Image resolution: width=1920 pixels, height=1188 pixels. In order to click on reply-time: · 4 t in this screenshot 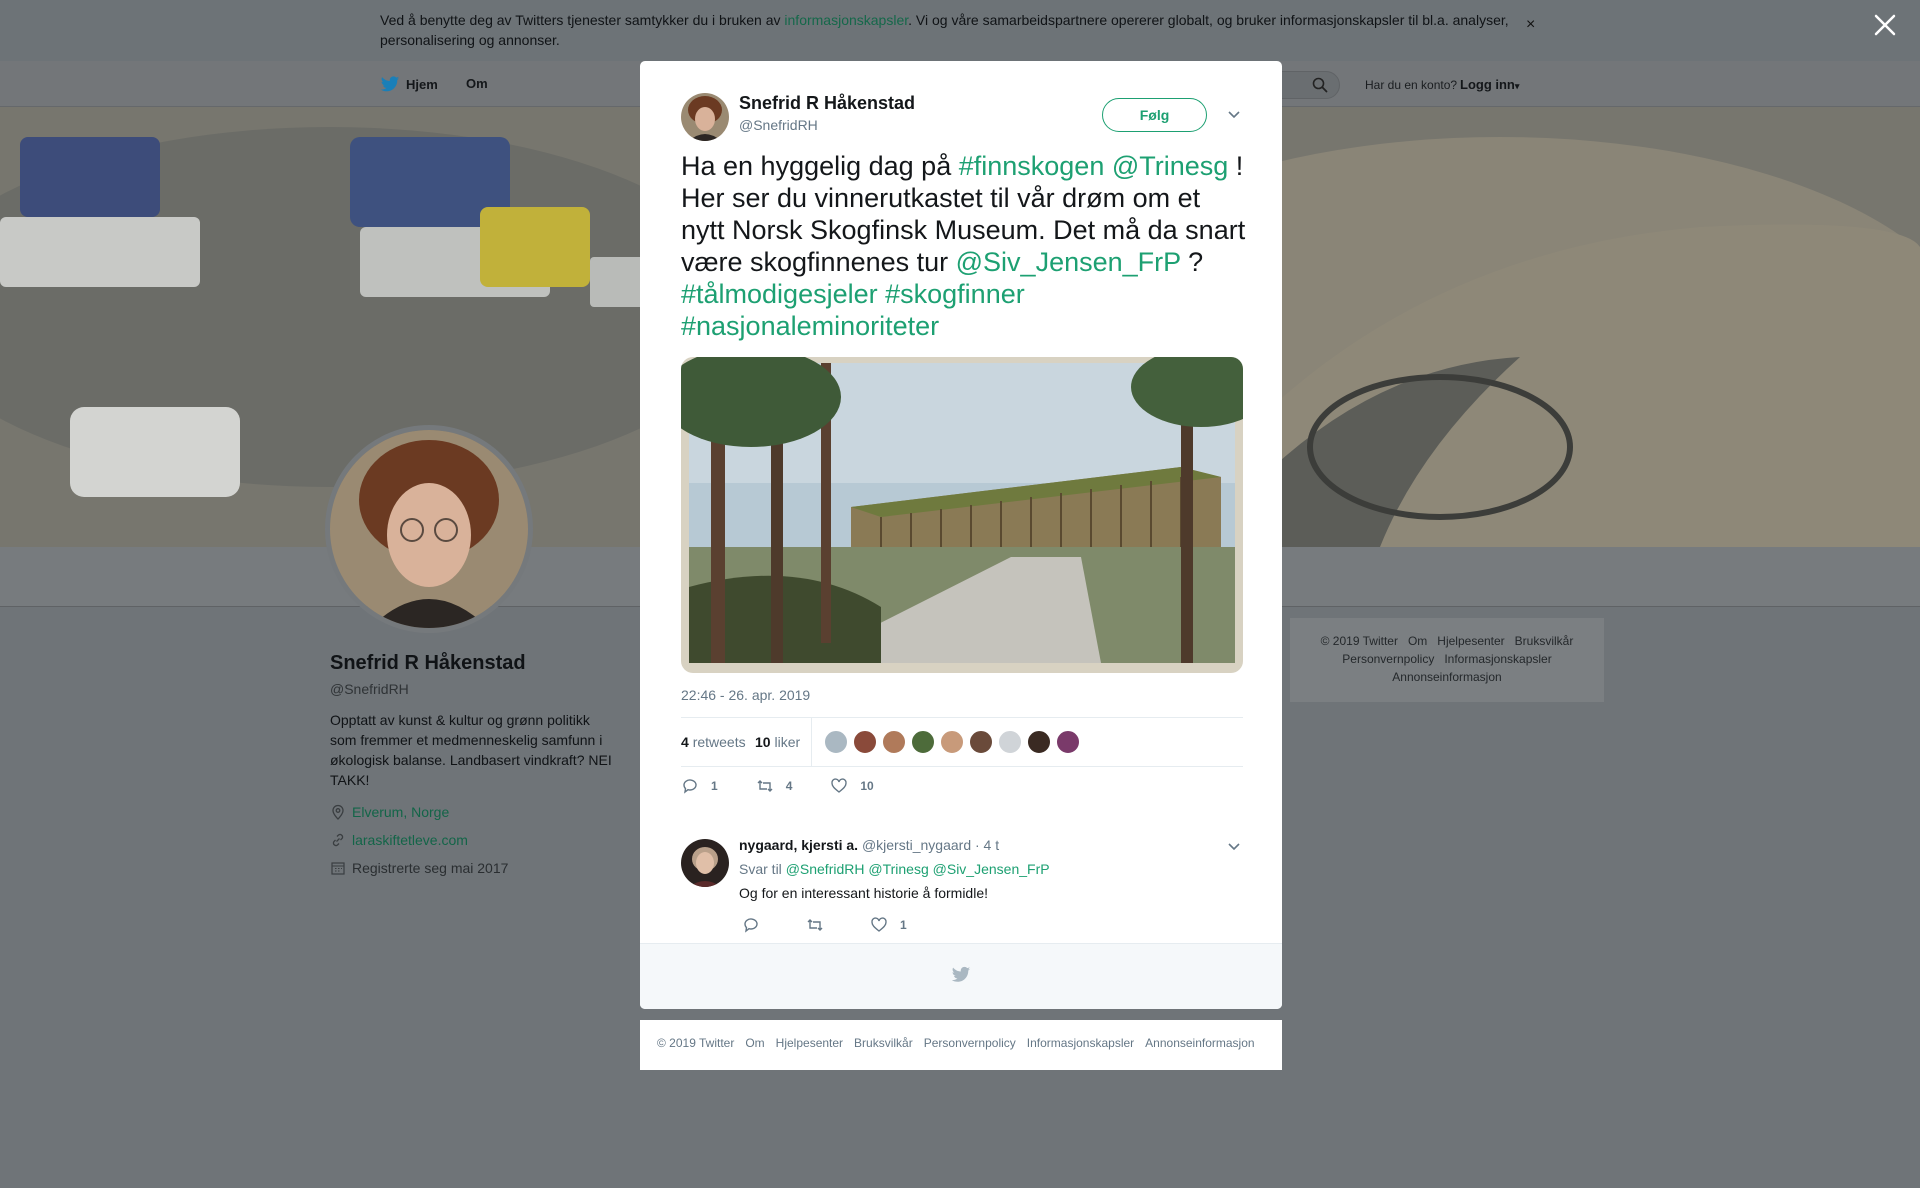, I will do `click(987, 845)`.